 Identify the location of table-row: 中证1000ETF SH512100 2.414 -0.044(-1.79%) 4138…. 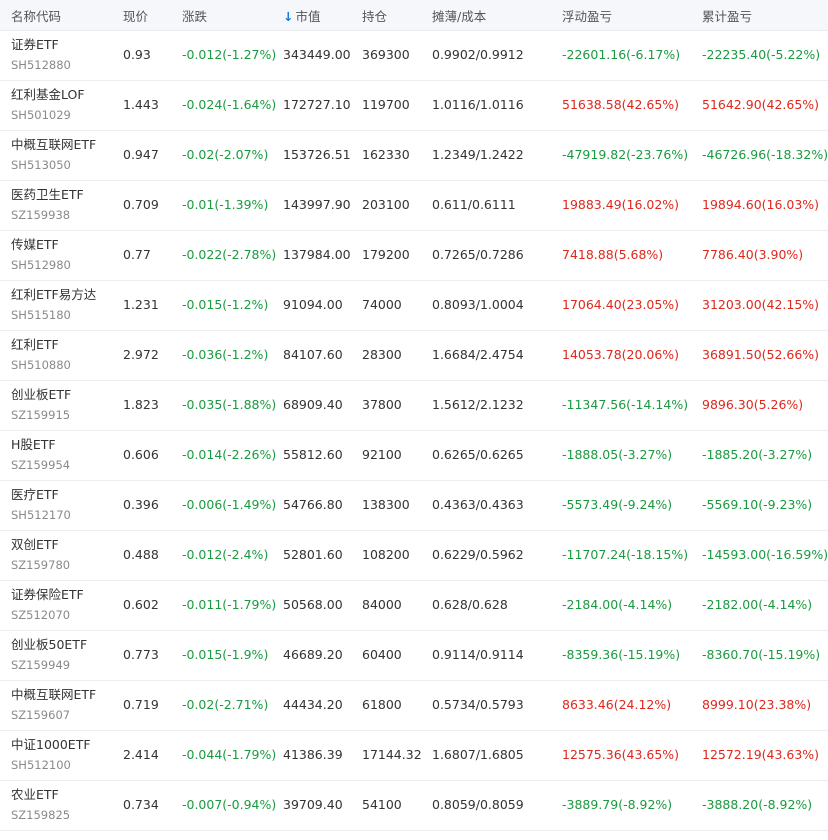
(414, 756).